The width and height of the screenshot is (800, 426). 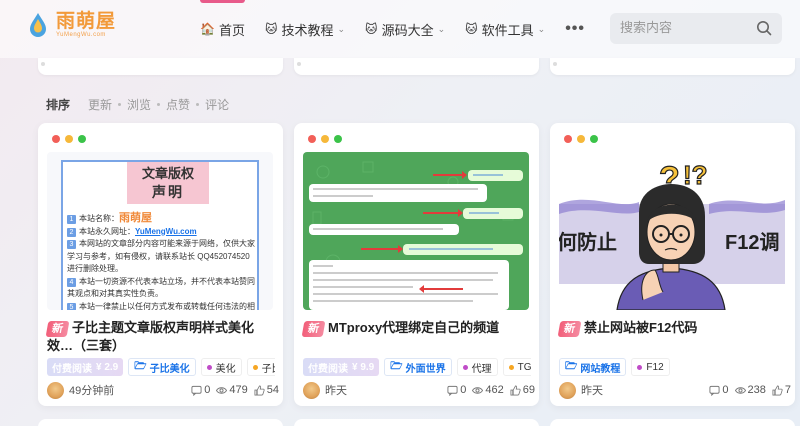 I want to click on red-dot-icon, so click(x=56, y=139).